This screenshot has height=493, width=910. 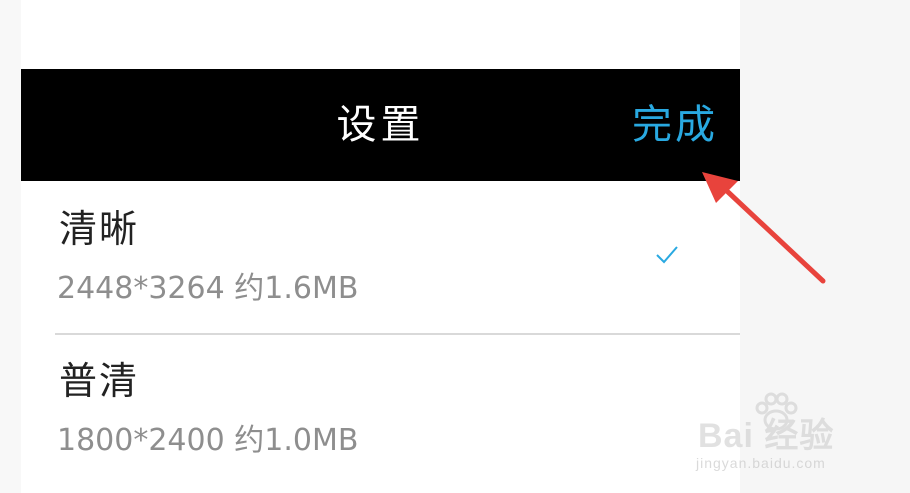 What do you see at coordinates (208, 440) in the screenshot?
I see `option-detail: 1800*2400 约1.0MB` at bounding box center [208, 440].